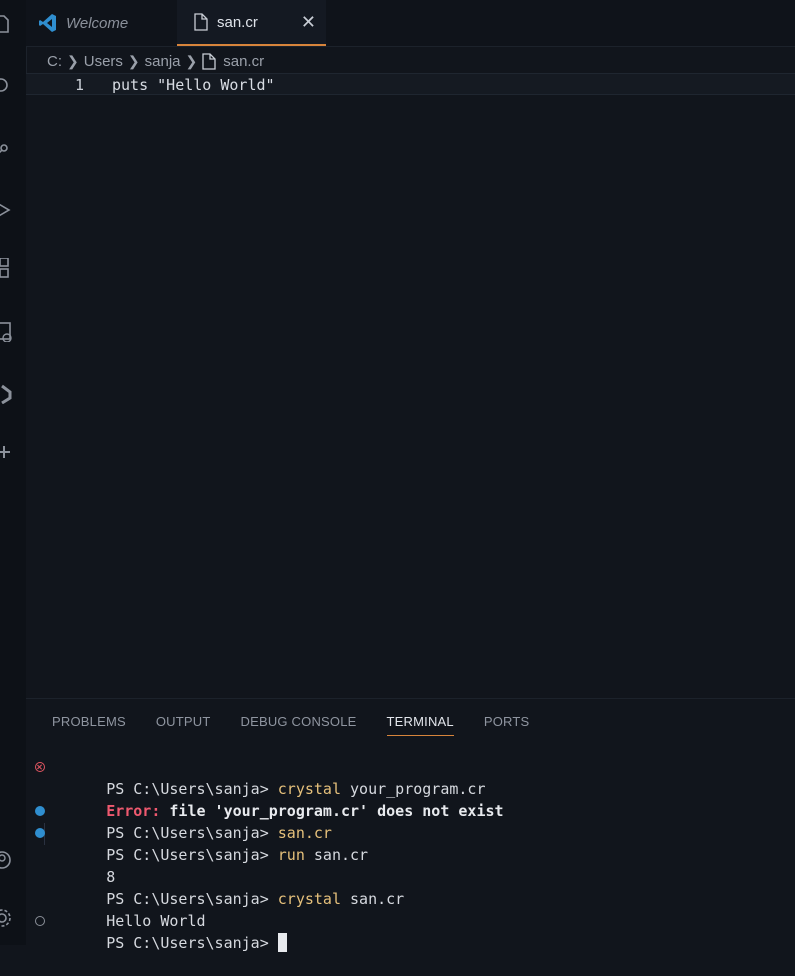 The height and width of the screenshot is (976, 795). What do you see at coordinates (282, 942) in the screenshot?
I see `terminal-cursor` at bounding box center [282, 942].